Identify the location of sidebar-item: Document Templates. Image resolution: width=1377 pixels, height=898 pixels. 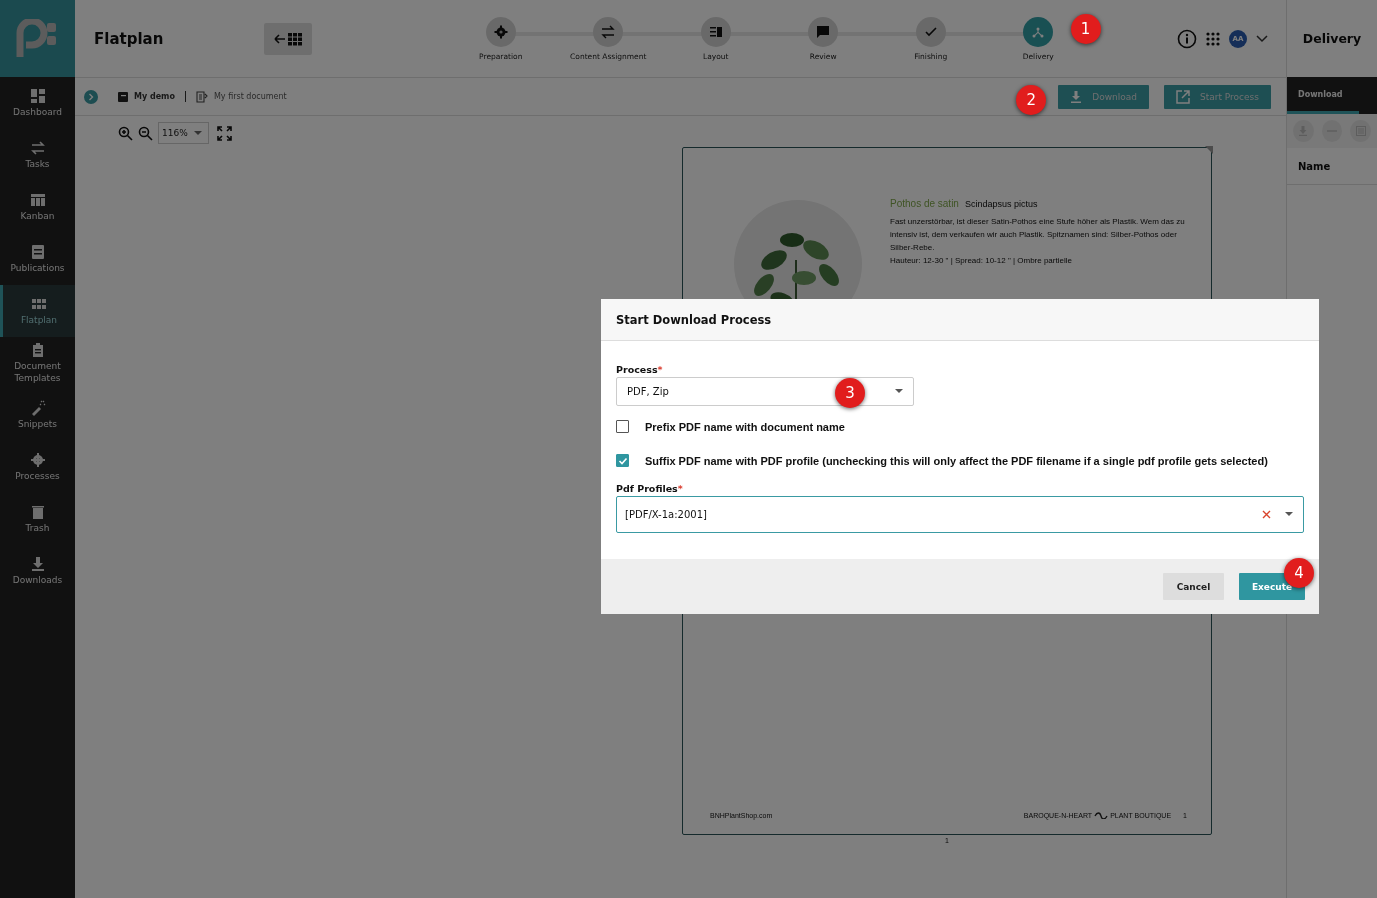
(37, 363).